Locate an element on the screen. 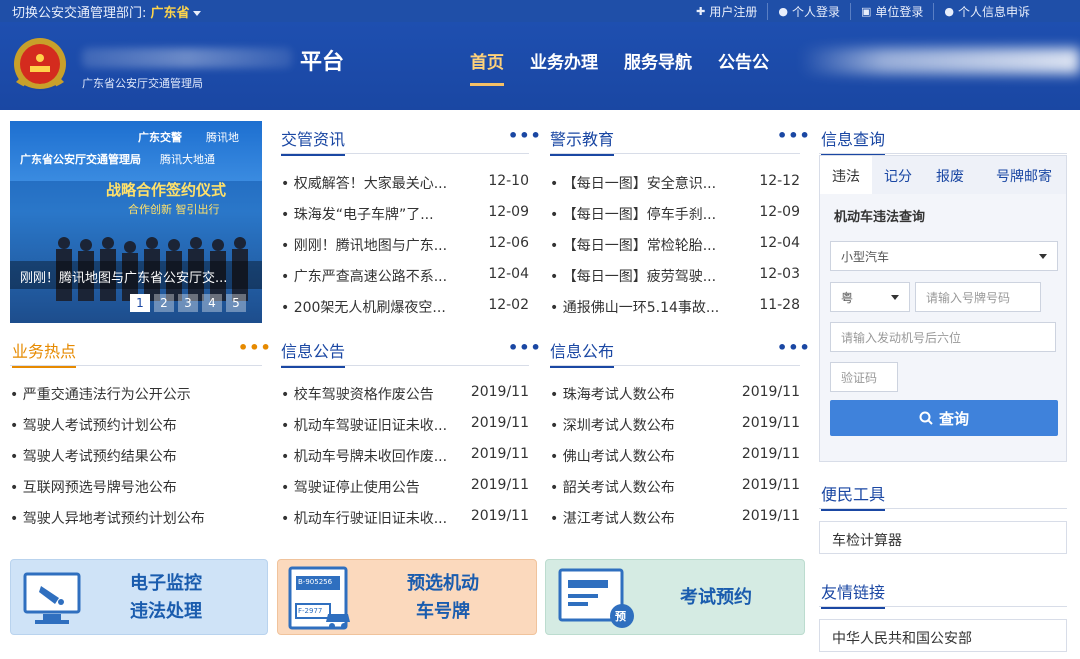 This screenshot has height=659, width=1080. department-switcher: 切换公安交通管理部门: 广东省 is located at coordinates (106, 11).